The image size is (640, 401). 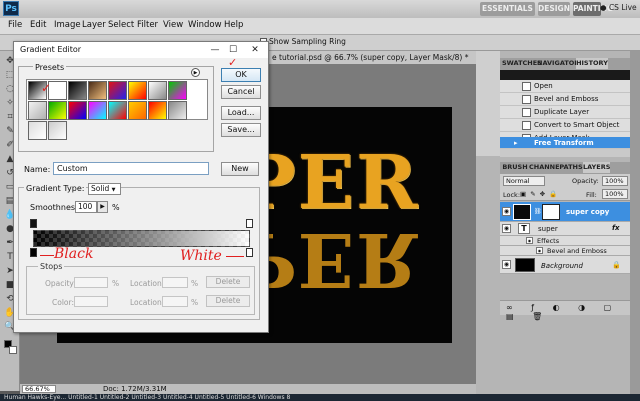 I want to click on stop-opacity-location-label: Location:, so click(x=147, y=283).